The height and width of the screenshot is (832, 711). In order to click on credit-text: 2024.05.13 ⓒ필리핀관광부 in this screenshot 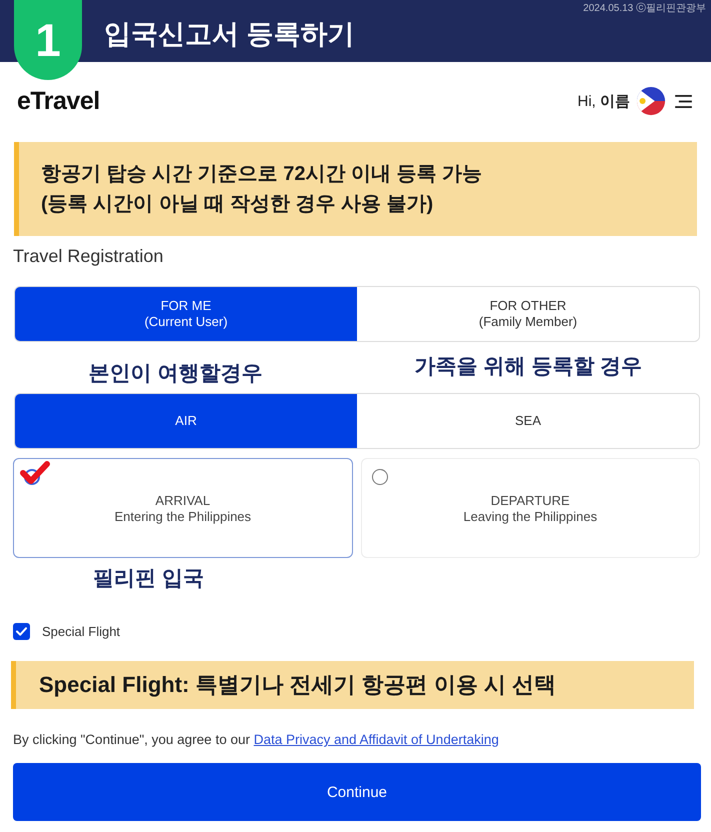, I will do `click(644, 8)`.